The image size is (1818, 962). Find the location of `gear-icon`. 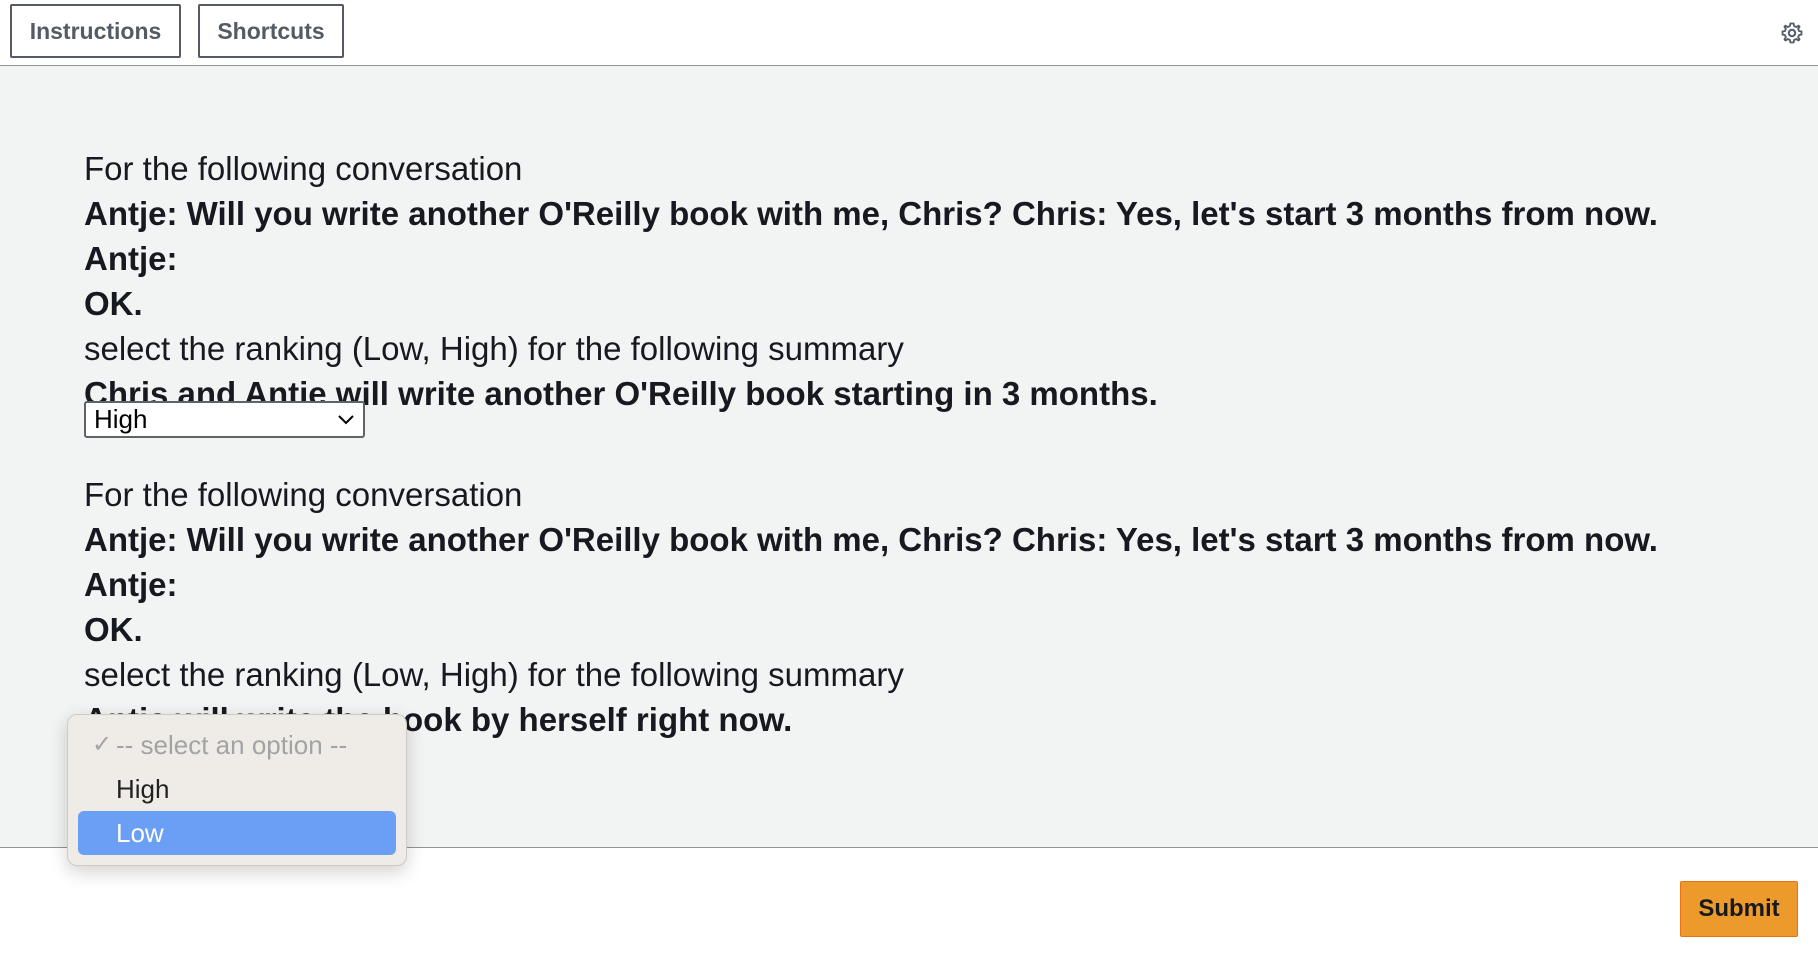

gear-icon is located at coordinates (1792, 33).